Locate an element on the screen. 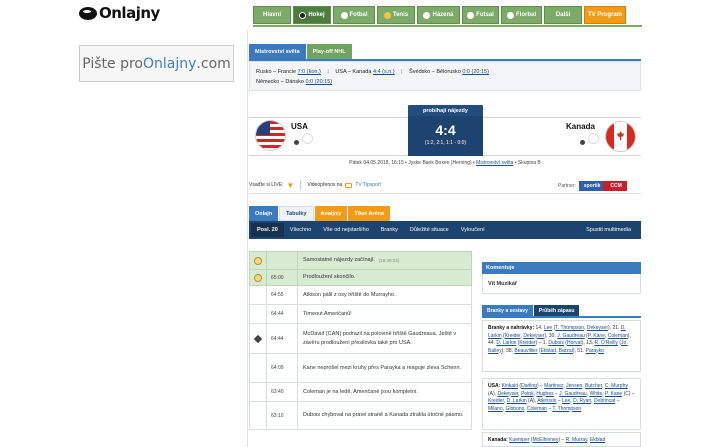 The image size is (720, 447). nav-hazena: Házená is located at coordinates (438, 15).